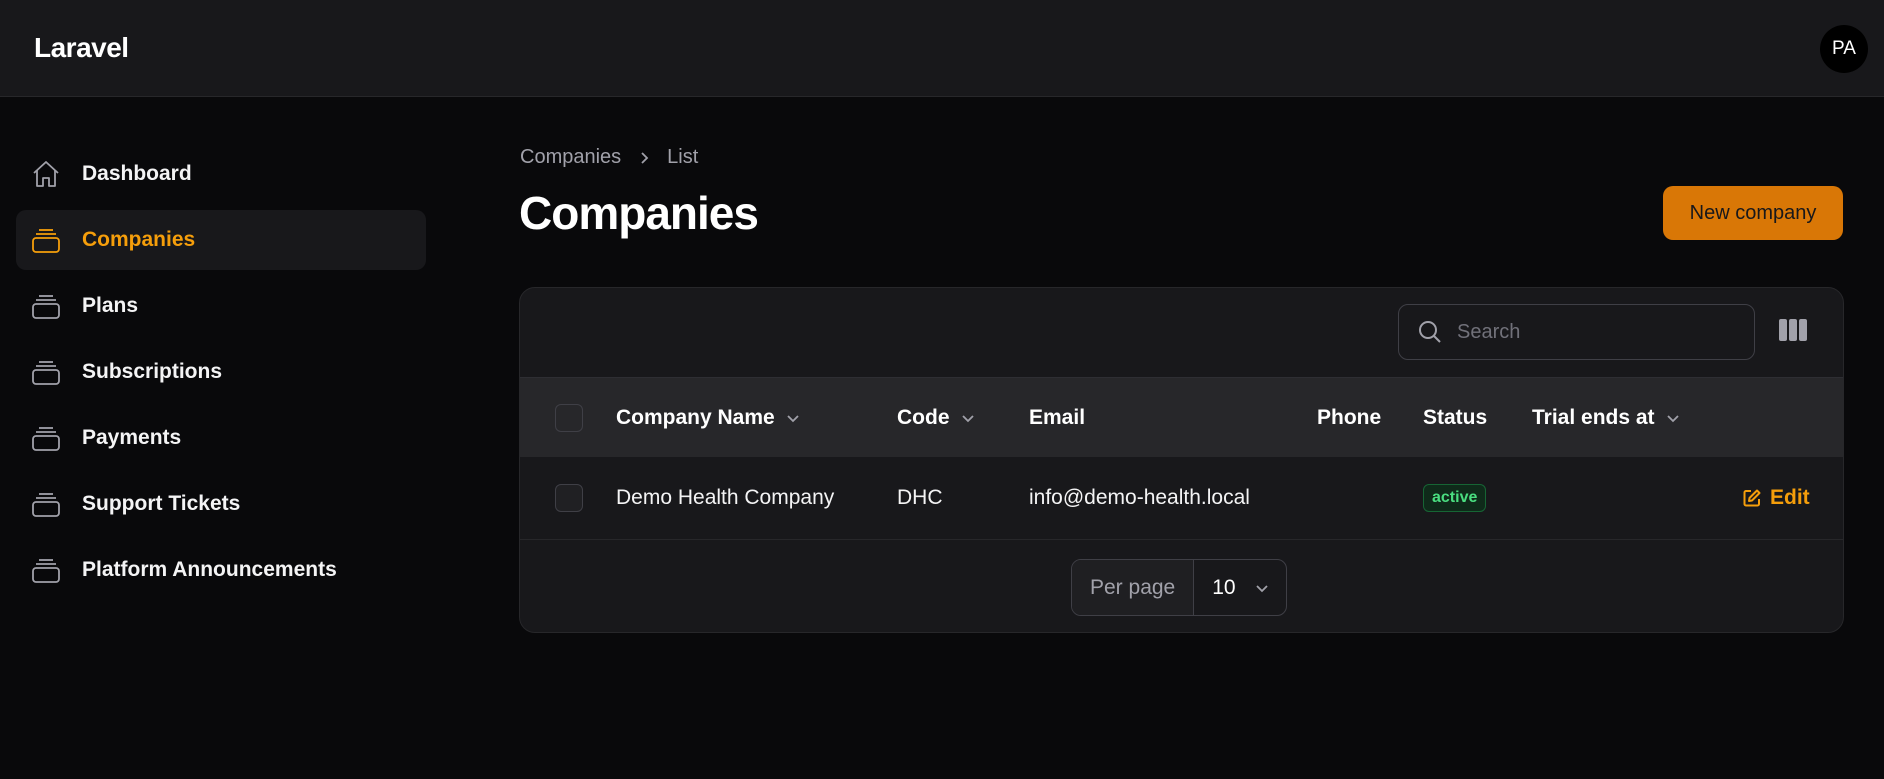  What do you see at coordinates (1597, 332) in the screenshot?
I see `search-input` at bounding box center [1597, 332].